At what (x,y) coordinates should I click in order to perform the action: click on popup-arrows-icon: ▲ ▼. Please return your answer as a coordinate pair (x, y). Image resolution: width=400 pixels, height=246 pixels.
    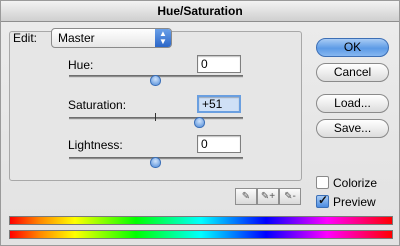
    Looking at the image, I should click on (163, 38).